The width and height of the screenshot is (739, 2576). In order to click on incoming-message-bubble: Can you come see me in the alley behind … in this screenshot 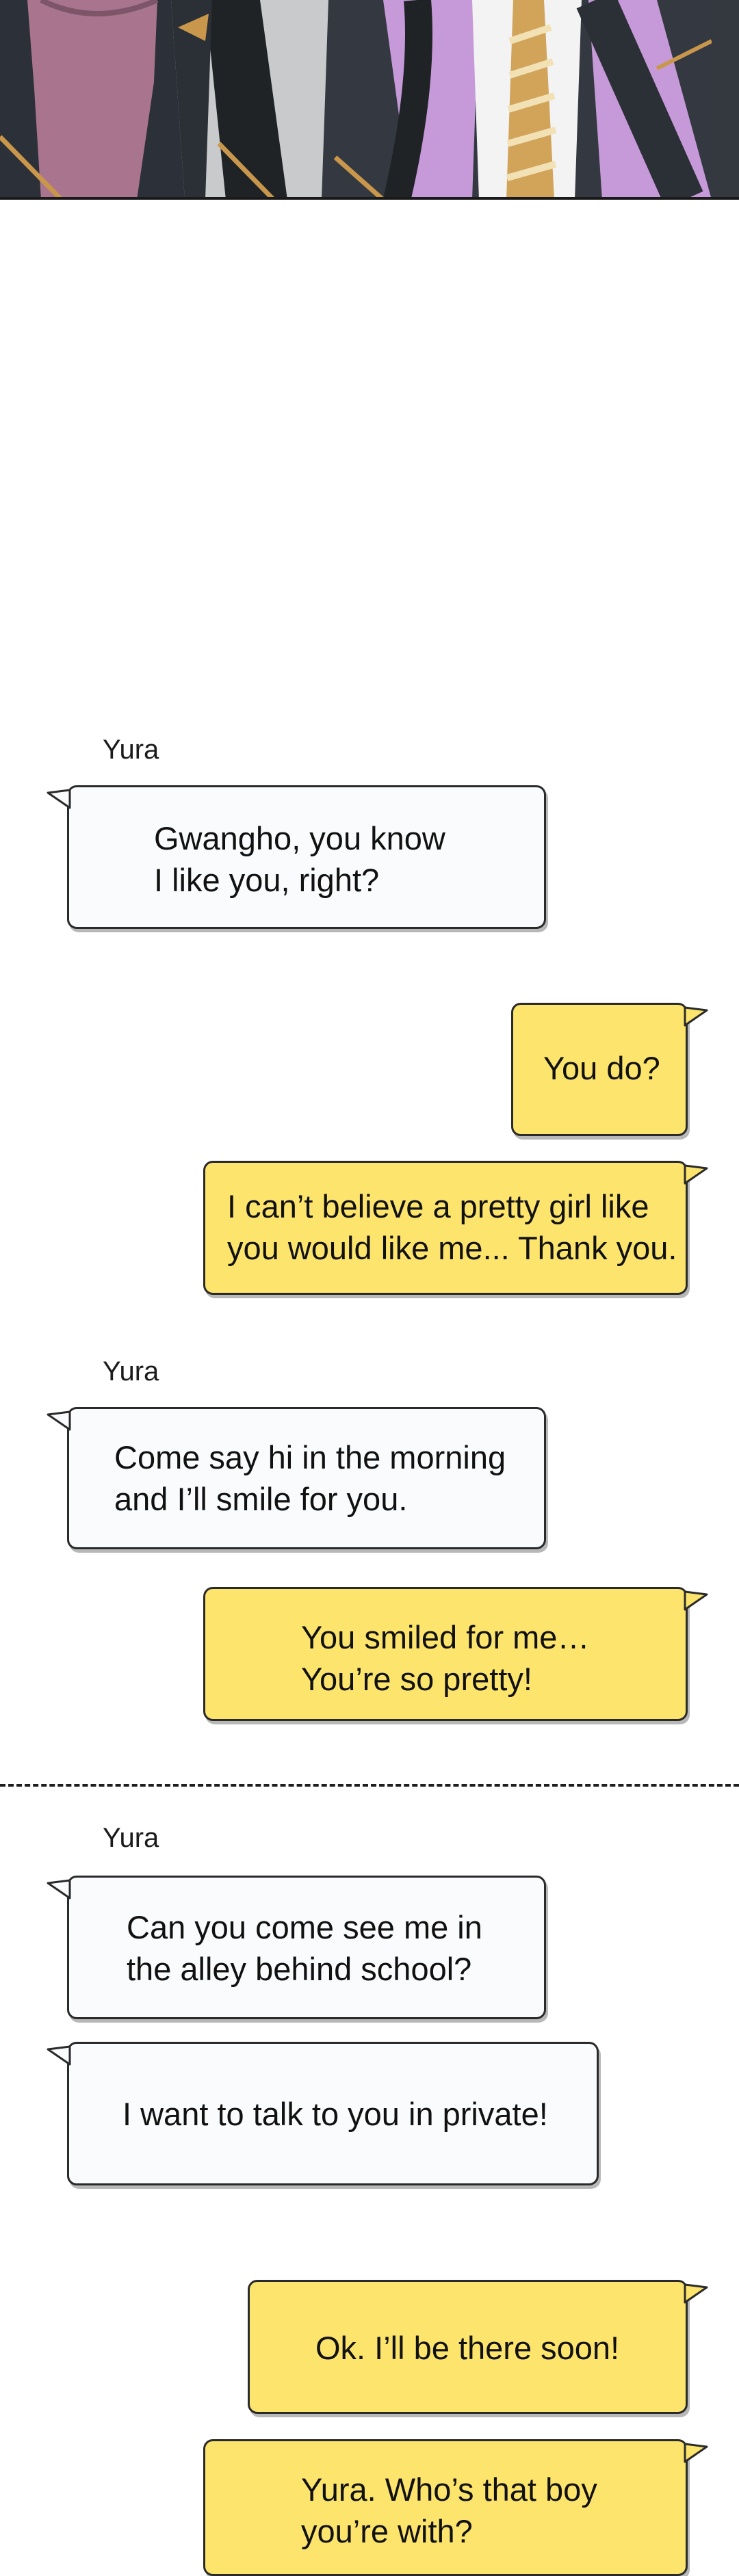, I will do `click(296, 1947)`.